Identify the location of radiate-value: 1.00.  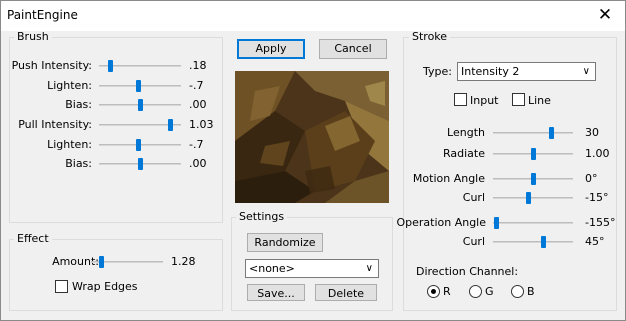
(597, 153).